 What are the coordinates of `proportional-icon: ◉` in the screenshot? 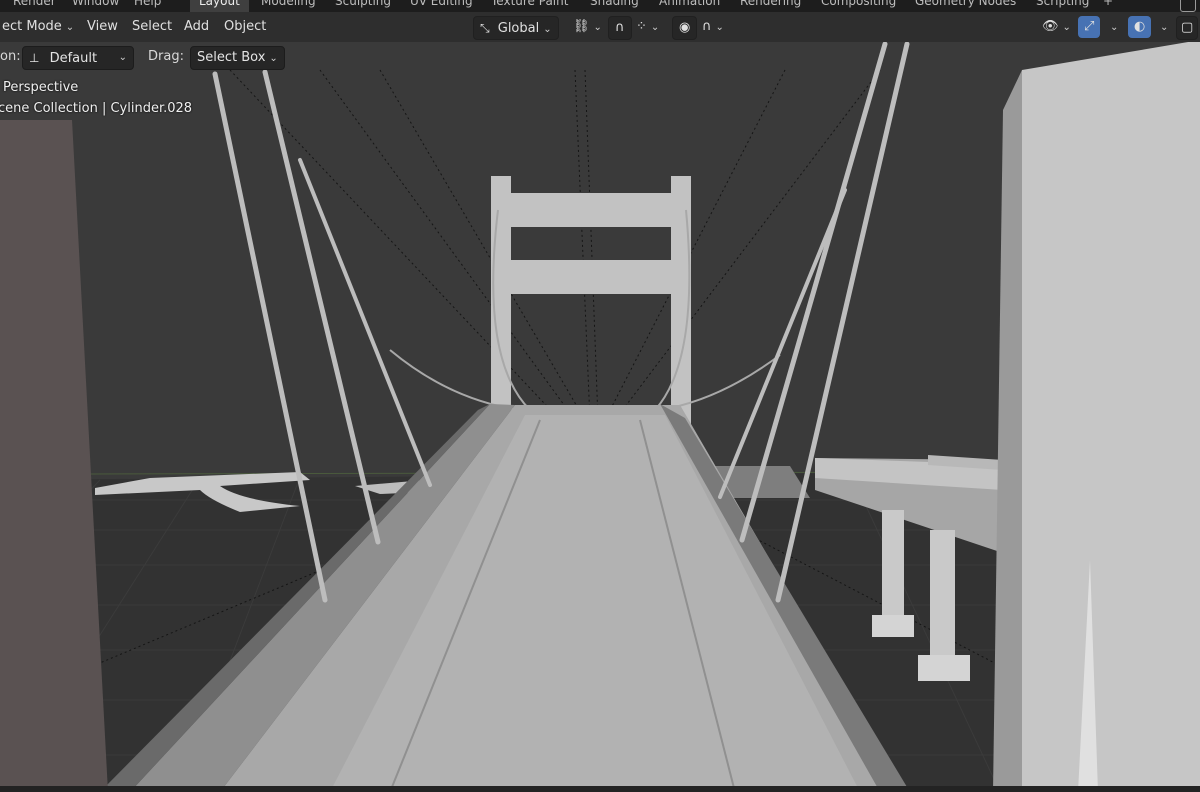 It's located at (685, 27).